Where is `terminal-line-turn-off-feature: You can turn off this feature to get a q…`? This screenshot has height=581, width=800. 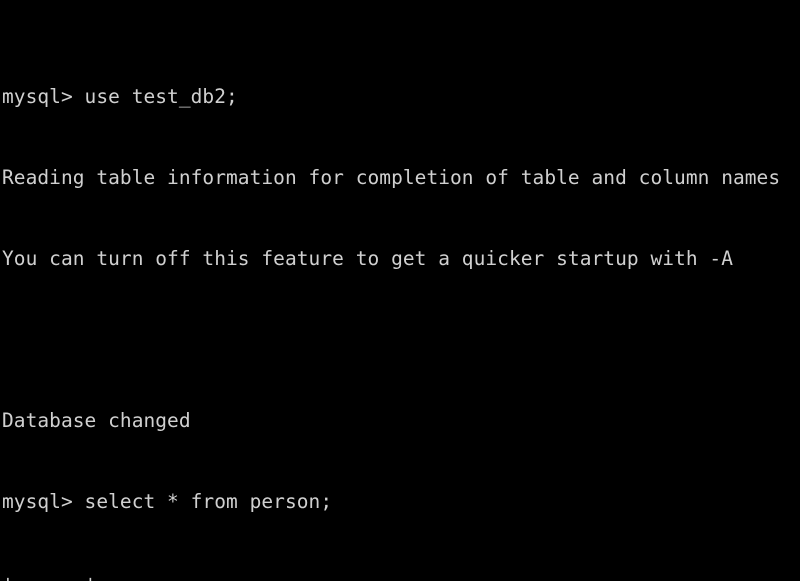 terminal-line-turn-off-feature: You can turn off this feature to get a q… is located at coordinates (367, 258).